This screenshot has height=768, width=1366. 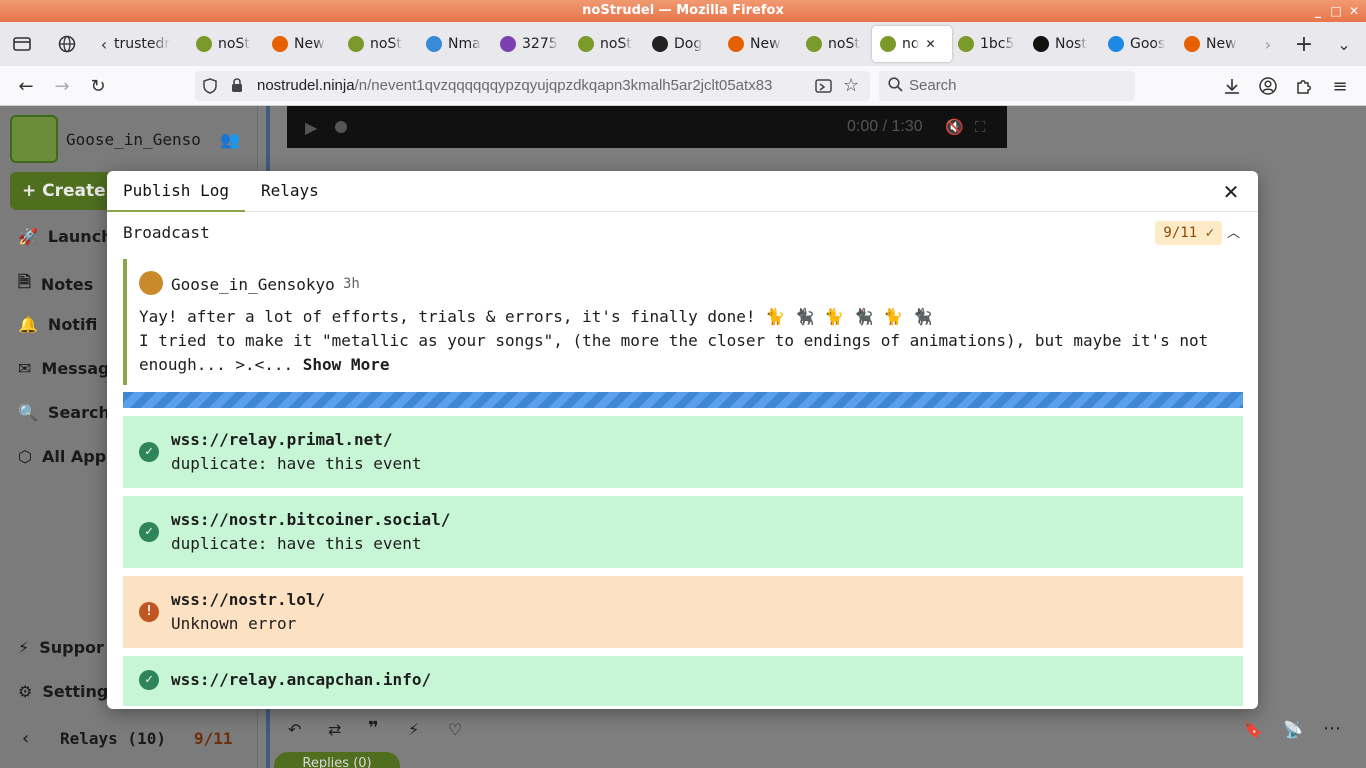 I want to click on lightning-icon: ⚡, so click(x=24, y=647).